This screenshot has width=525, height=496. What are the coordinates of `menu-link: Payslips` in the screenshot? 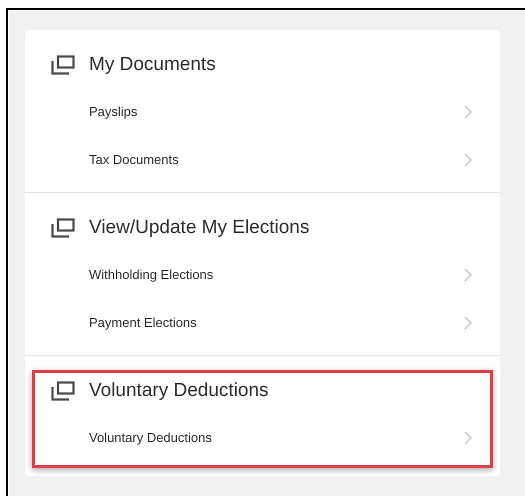 It's located at (262, 112).